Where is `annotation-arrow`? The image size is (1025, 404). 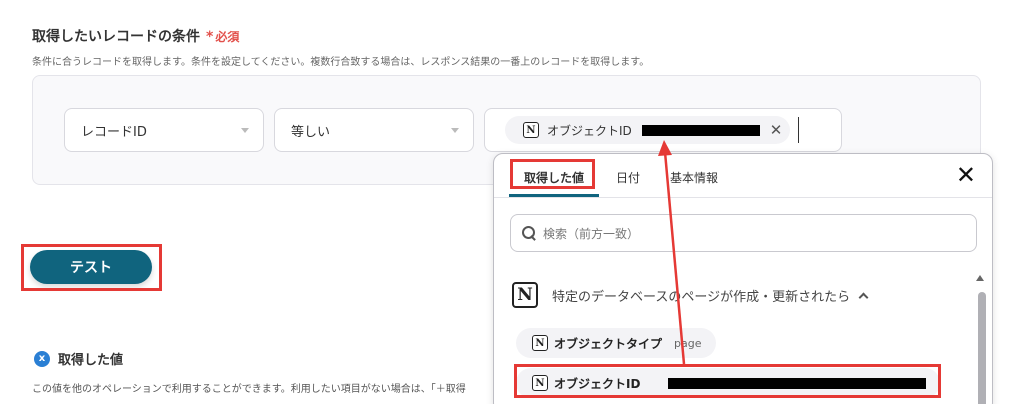
annotation-arrow is located at coordinates (672, 252).